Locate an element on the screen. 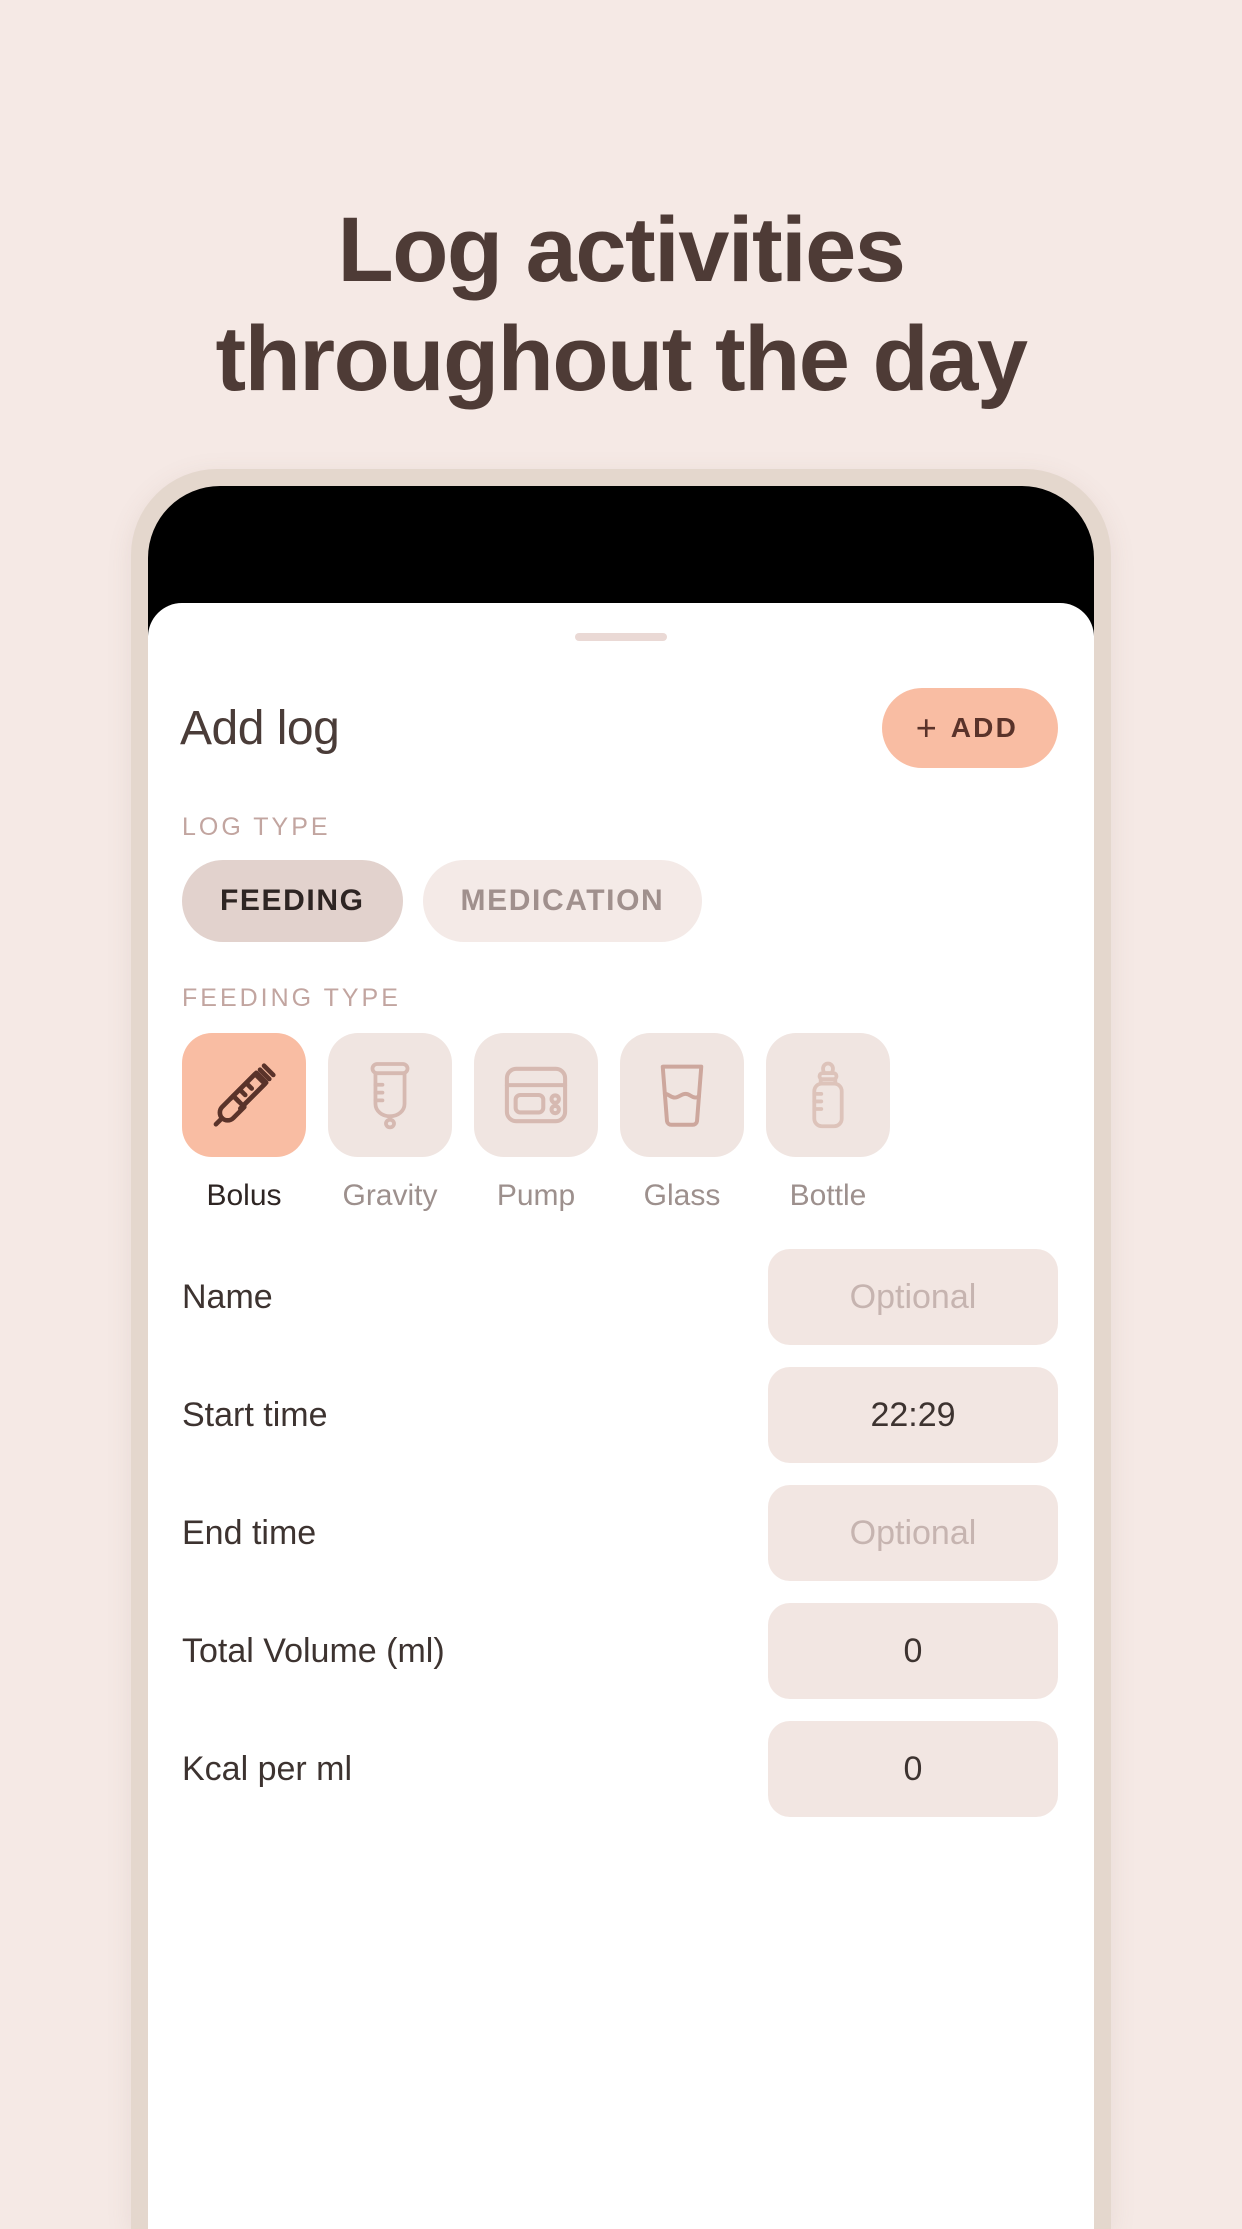  headline-line-1: Log activities is located at coordinates (621, 250).